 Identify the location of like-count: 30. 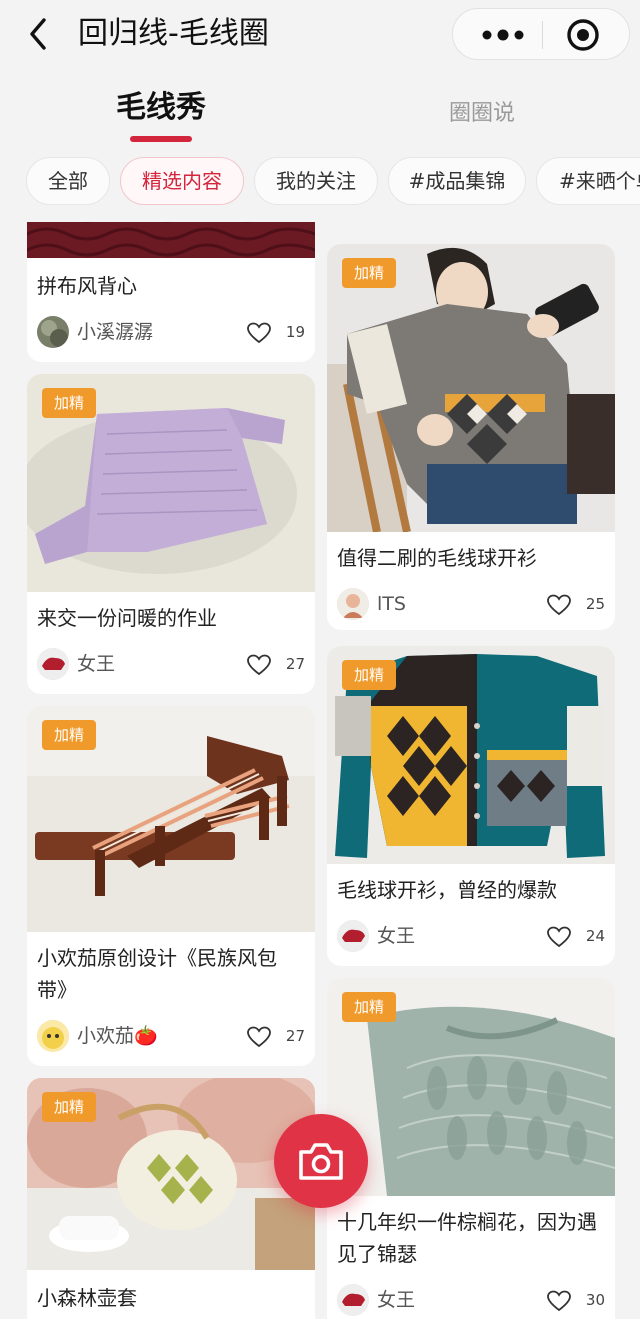
(595, 1300).